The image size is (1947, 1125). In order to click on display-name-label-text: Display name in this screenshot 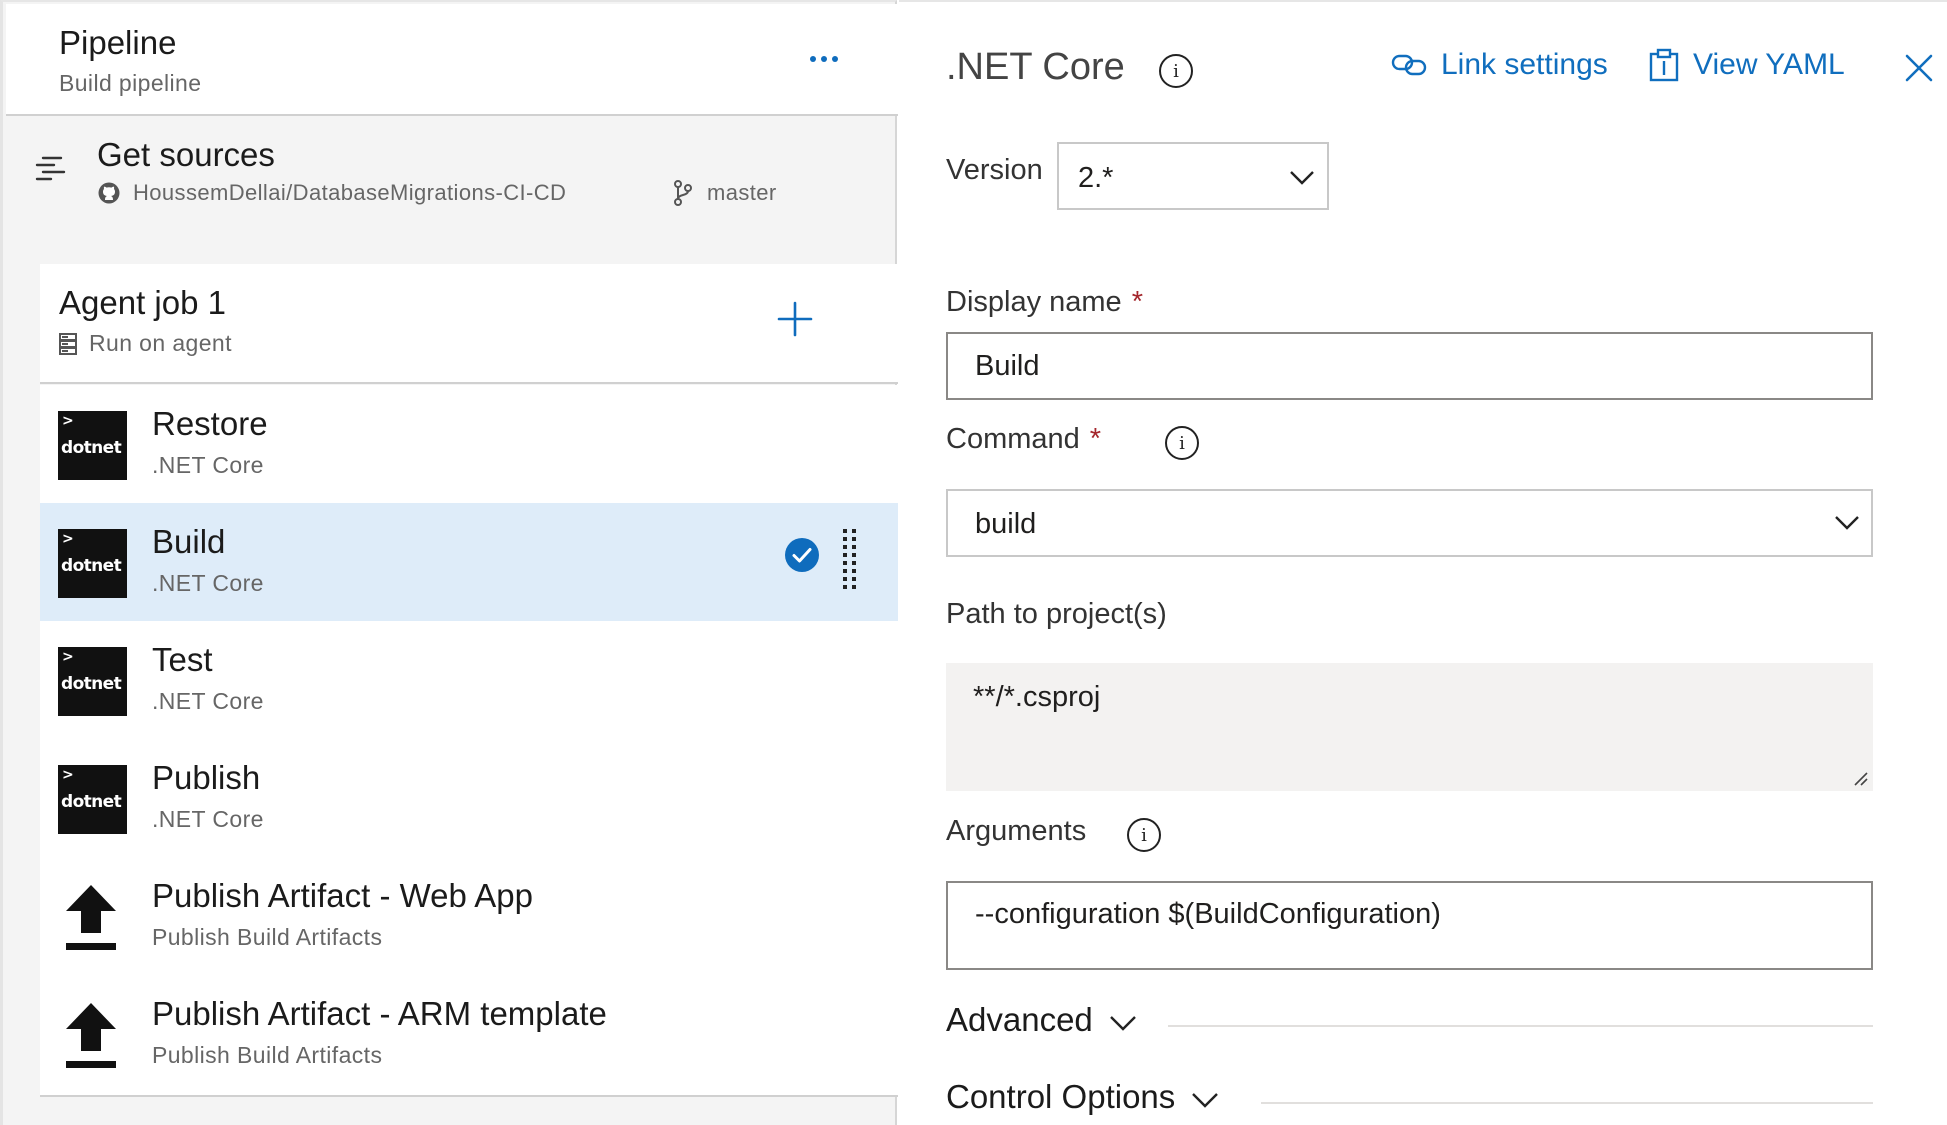, I will do `click(1034, 302)`.